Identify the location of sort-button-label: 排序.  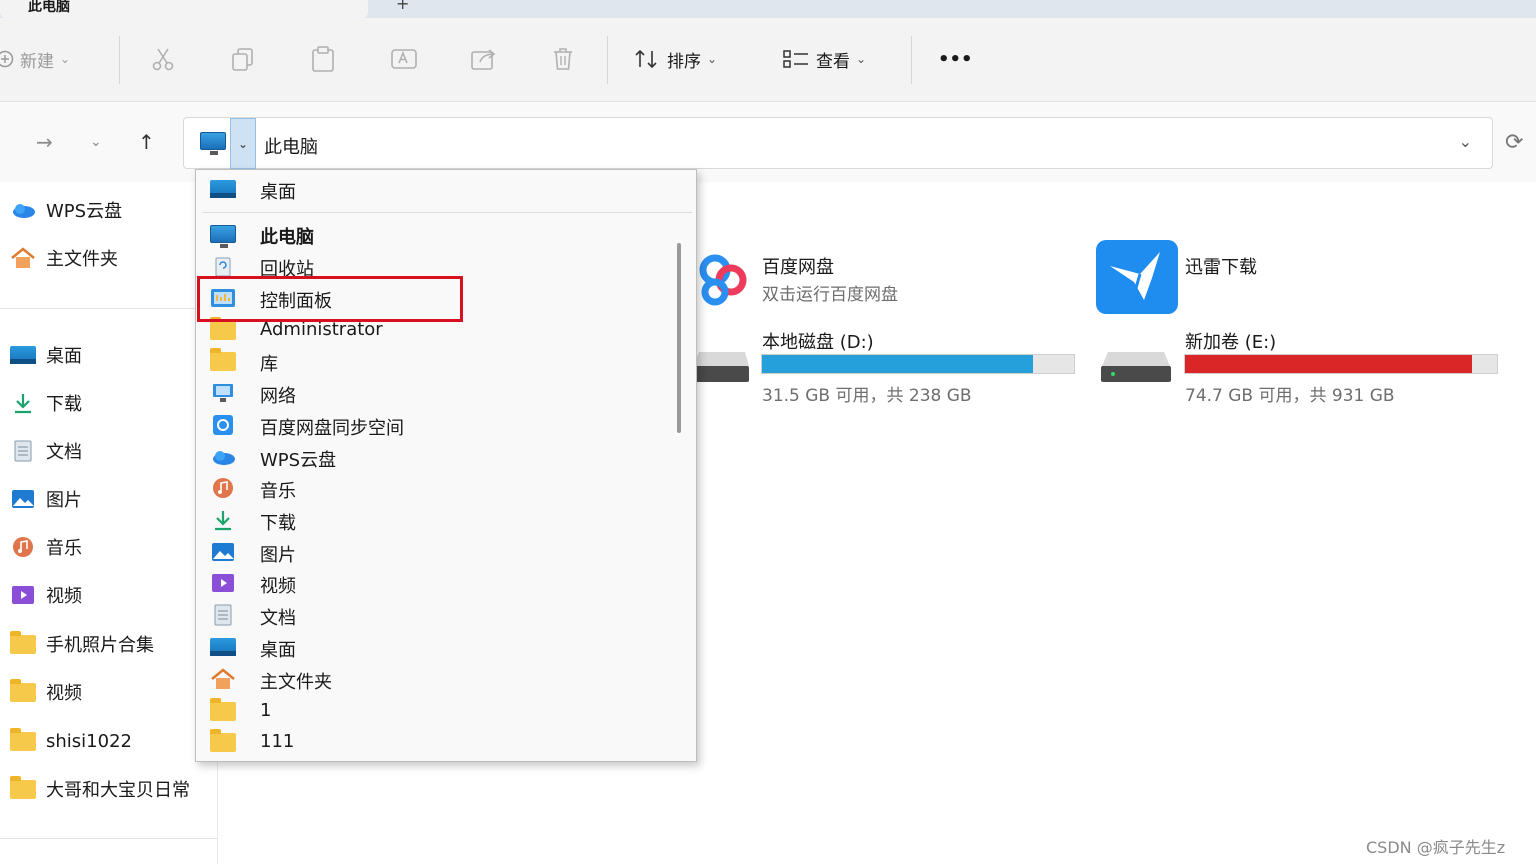
(684, 61).